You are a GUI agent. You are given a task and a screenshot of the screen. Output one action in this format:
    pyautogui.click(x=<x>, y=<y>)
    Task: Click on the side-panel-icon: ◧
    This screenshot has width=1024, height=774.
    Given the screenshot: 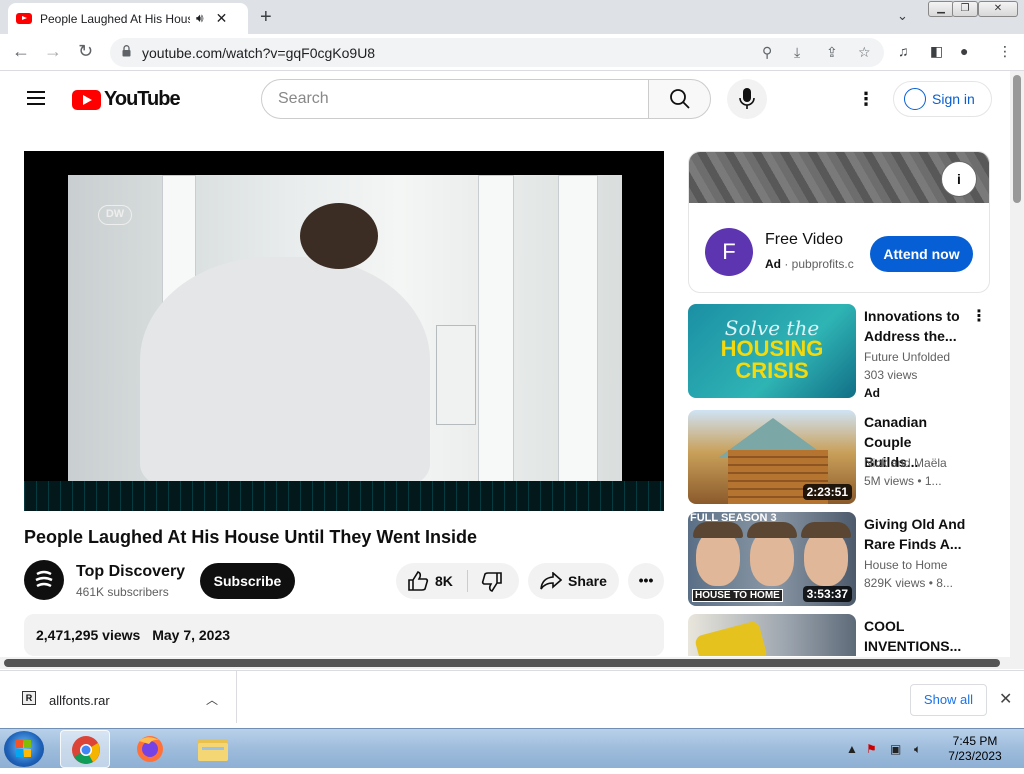 What is the action you would take?
    pyautogui.click(x=936, y=51)
    